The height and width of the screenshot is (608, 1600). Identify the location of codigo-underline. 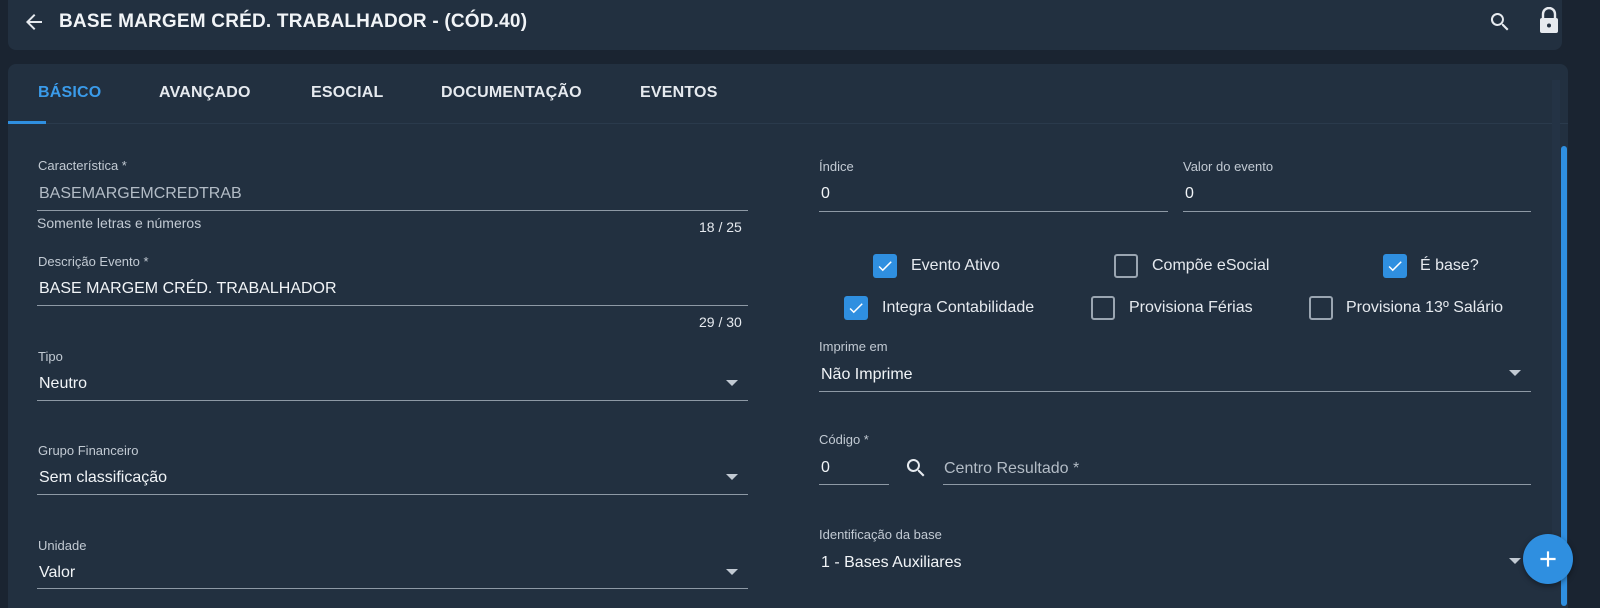
(854, 484).